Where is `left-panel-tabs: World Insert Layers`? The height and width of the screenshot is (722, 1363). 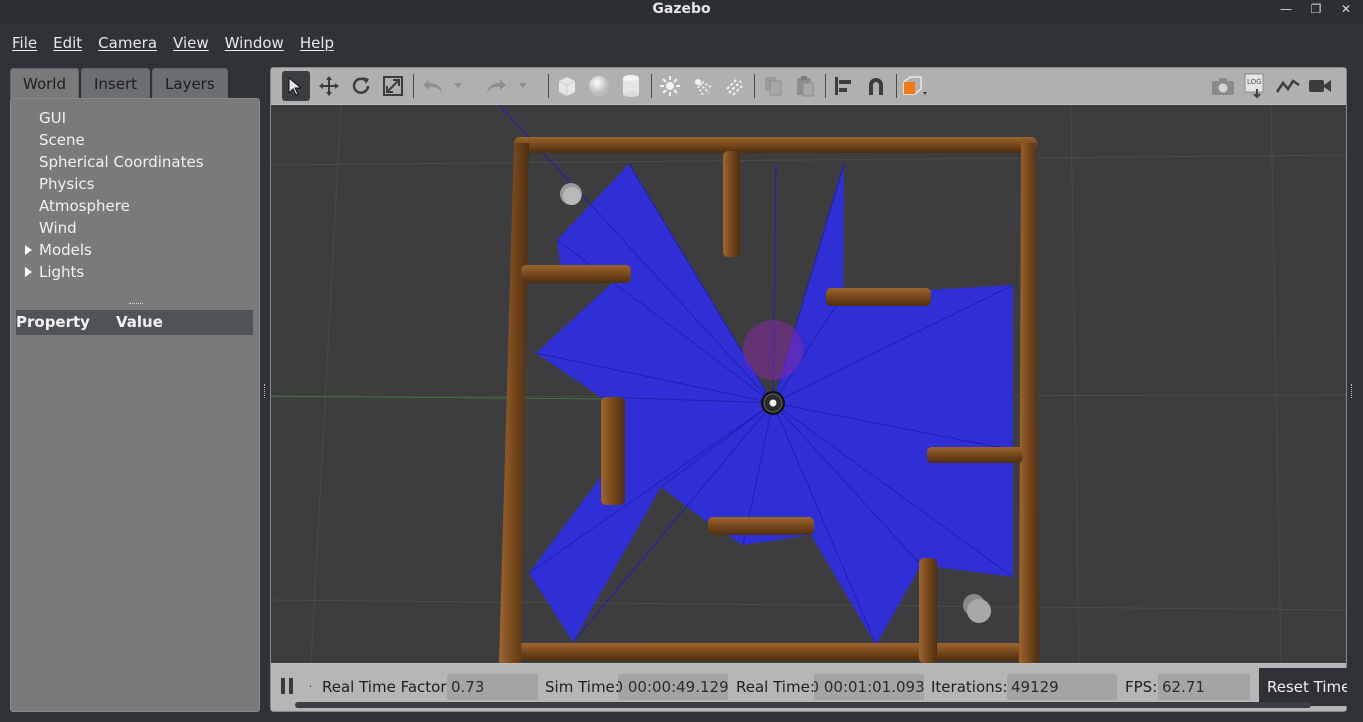
left-panel-tabs: World Insert Layers is located at coordinates (120, 83).